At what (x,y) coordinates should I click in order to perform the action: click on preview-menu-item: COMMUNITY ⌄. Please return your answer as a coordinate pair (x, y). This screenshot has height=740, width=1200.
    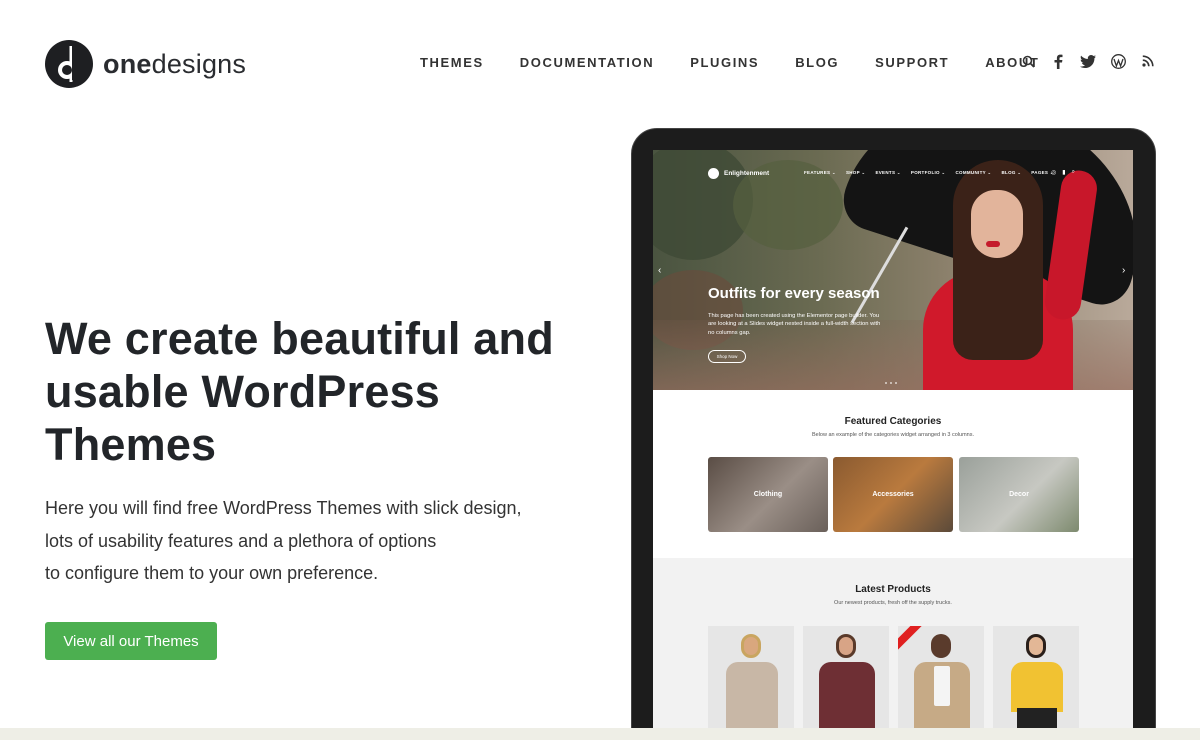
    Looking at the image, I should click on (973, 173).